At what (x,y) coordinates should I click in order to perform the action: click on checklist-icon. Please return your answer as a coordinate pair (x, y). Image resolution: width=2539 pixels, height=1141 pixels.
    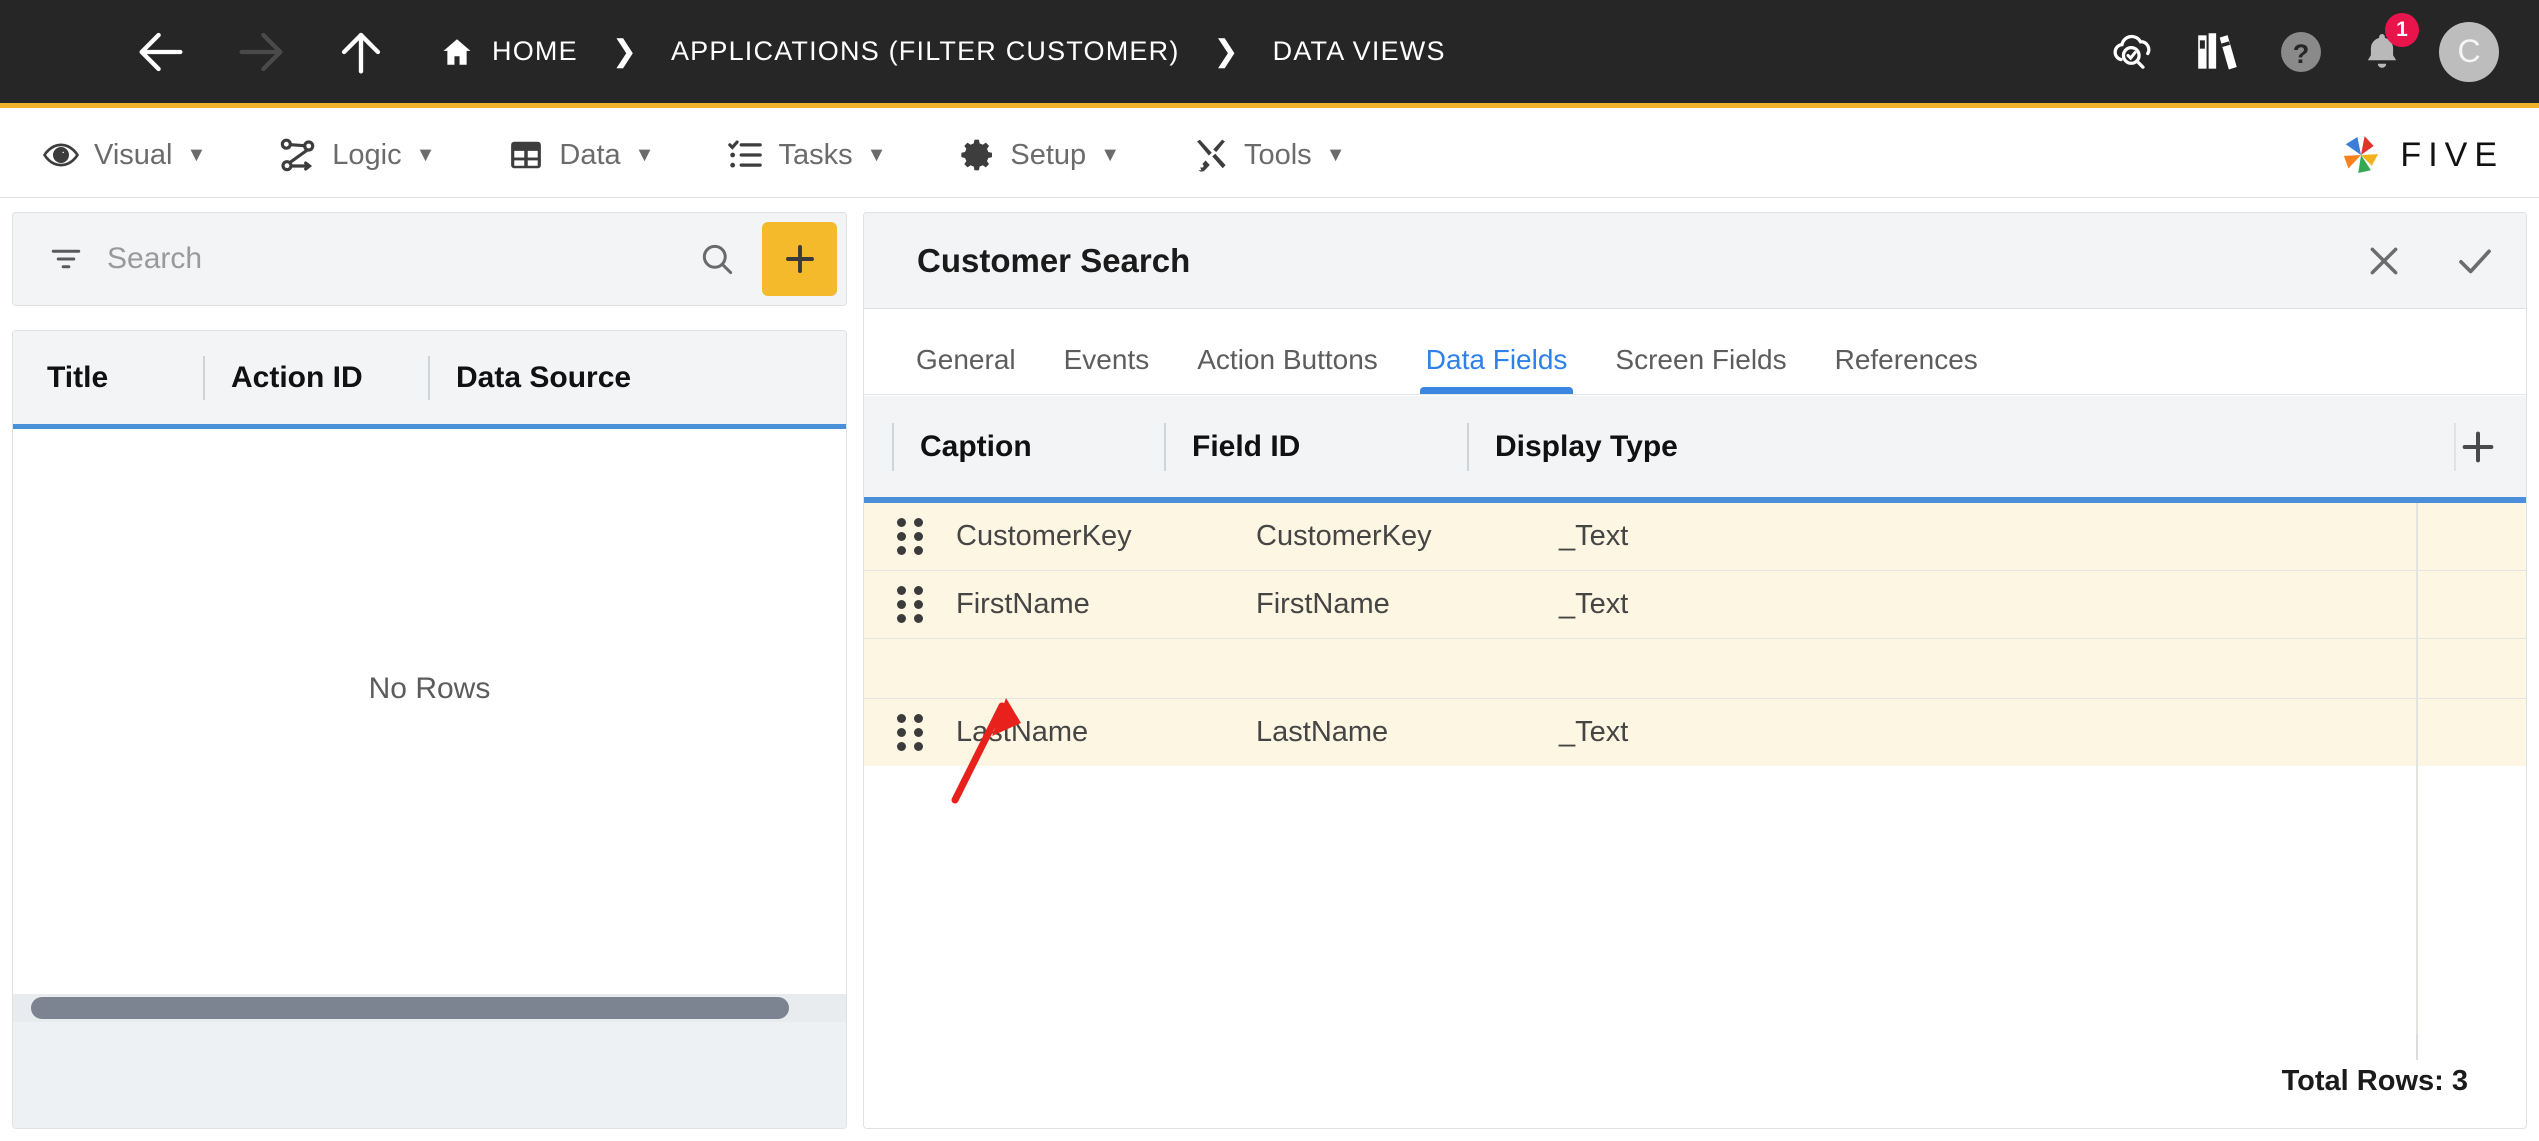
    Looking at the image, I should click on (745, 155).